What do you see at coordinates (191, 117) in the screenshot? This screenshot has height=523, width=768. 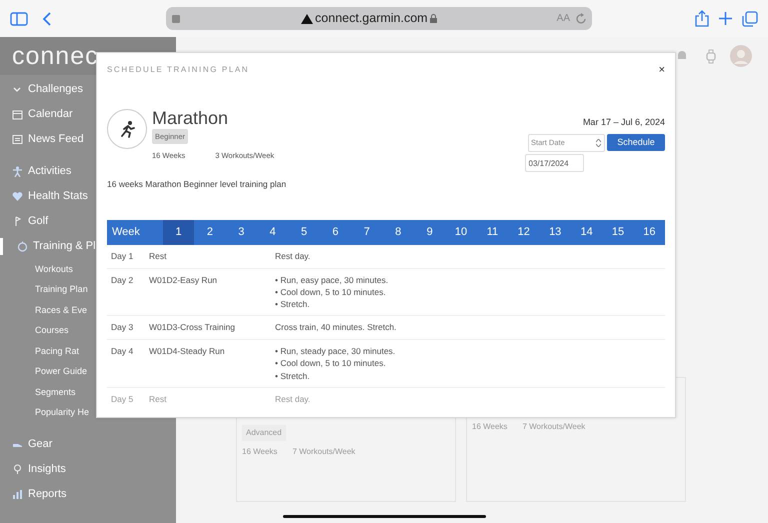 I see `plan-name: Marathon` at bounding box center [191, 117].